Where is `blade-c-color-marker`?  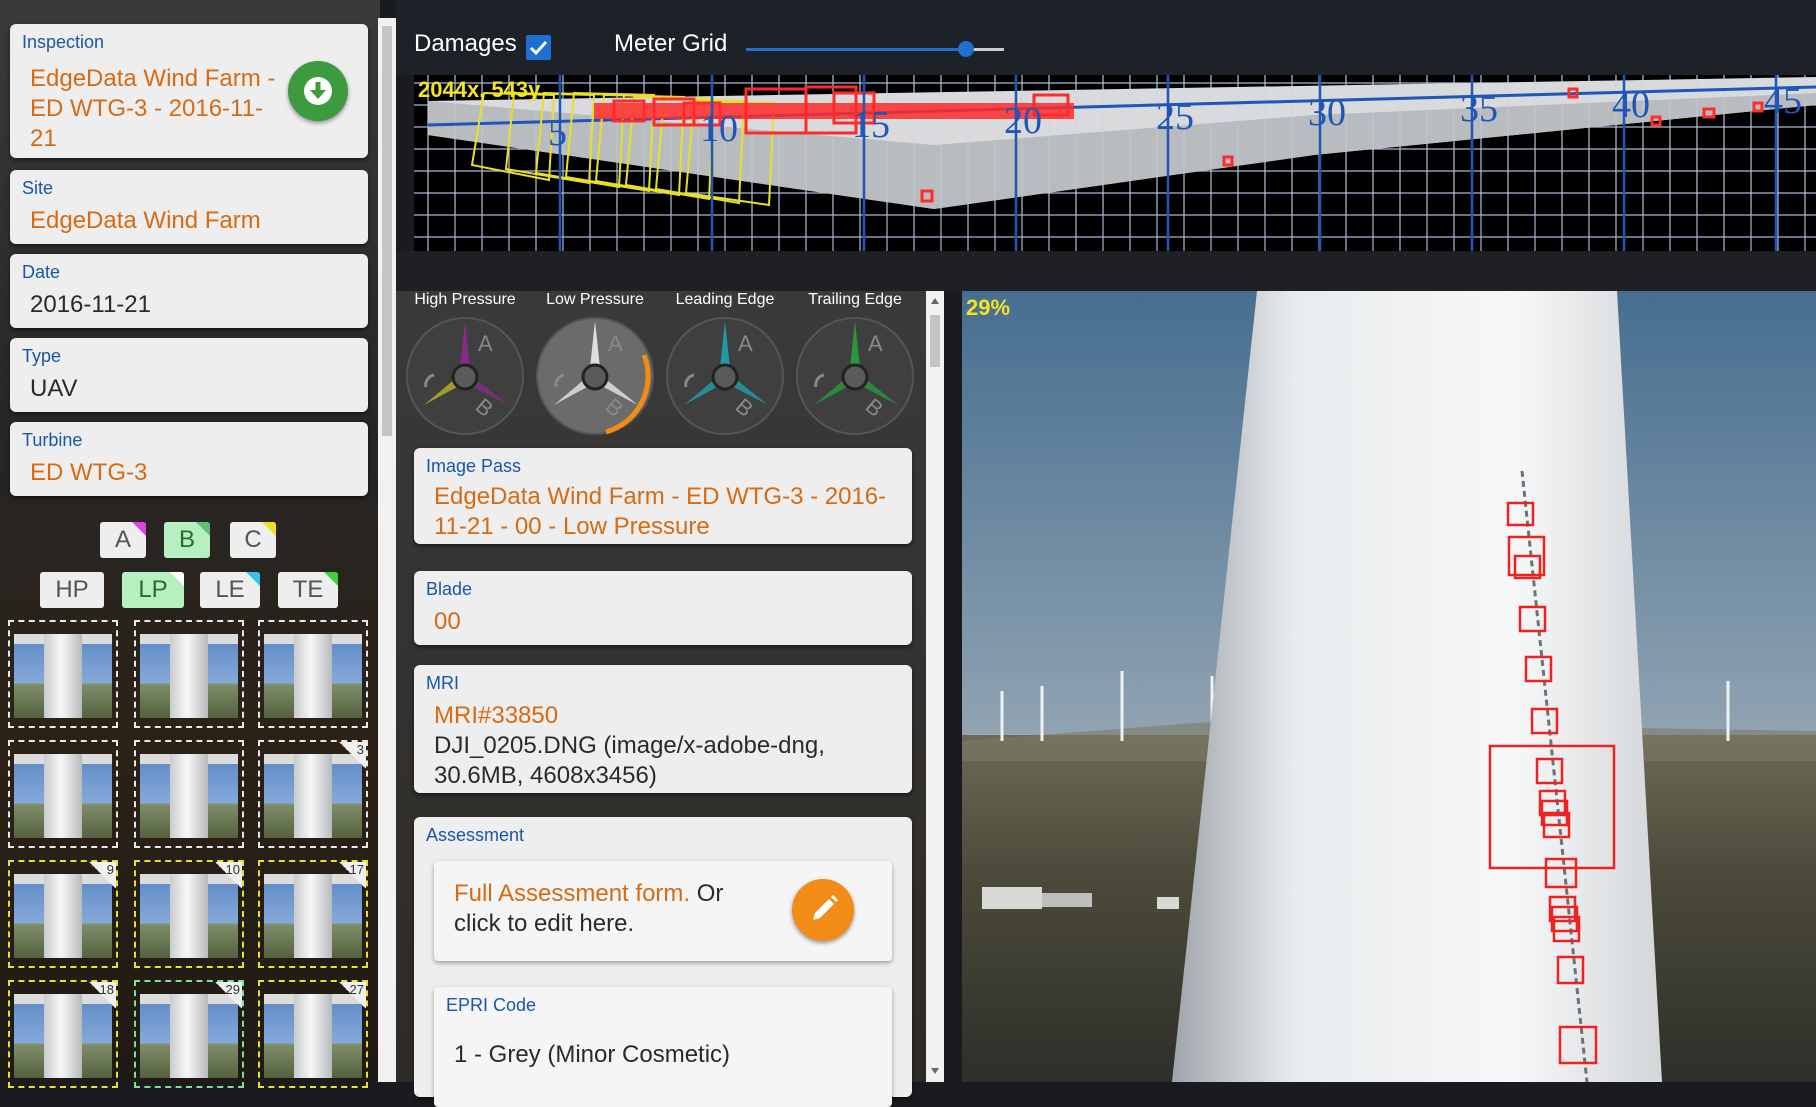 blade-c-color-marker is located at coordinates (269, 529).